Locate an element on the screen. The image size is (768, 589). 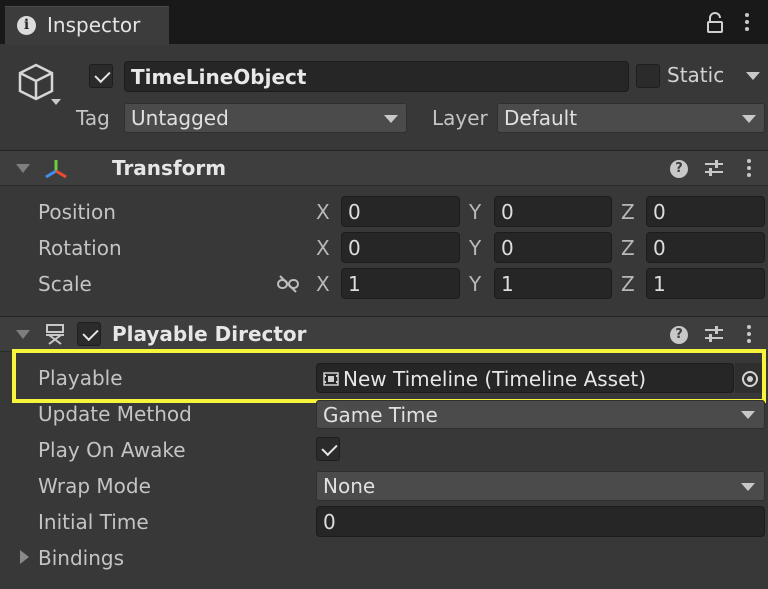
transform-axis-icon is located at coordinates (56, 169).